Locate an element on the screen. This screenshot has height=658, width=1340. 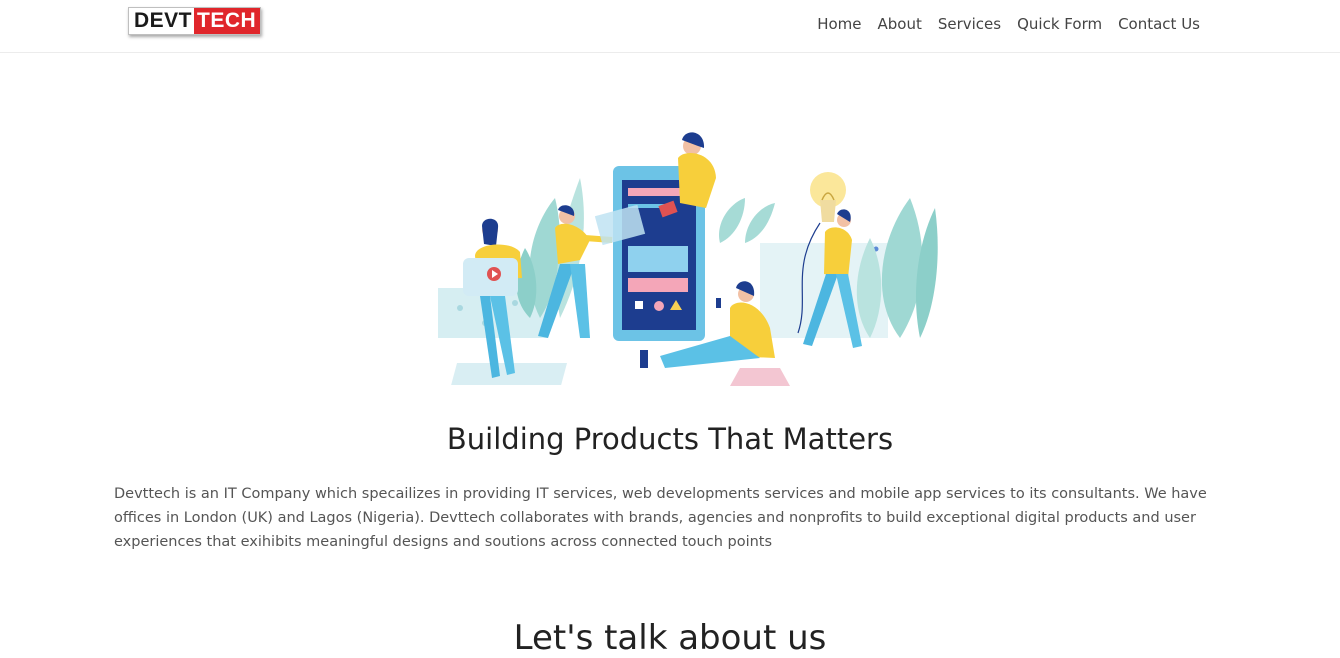
floor-pink-mat is located at coordinates (760, 377).